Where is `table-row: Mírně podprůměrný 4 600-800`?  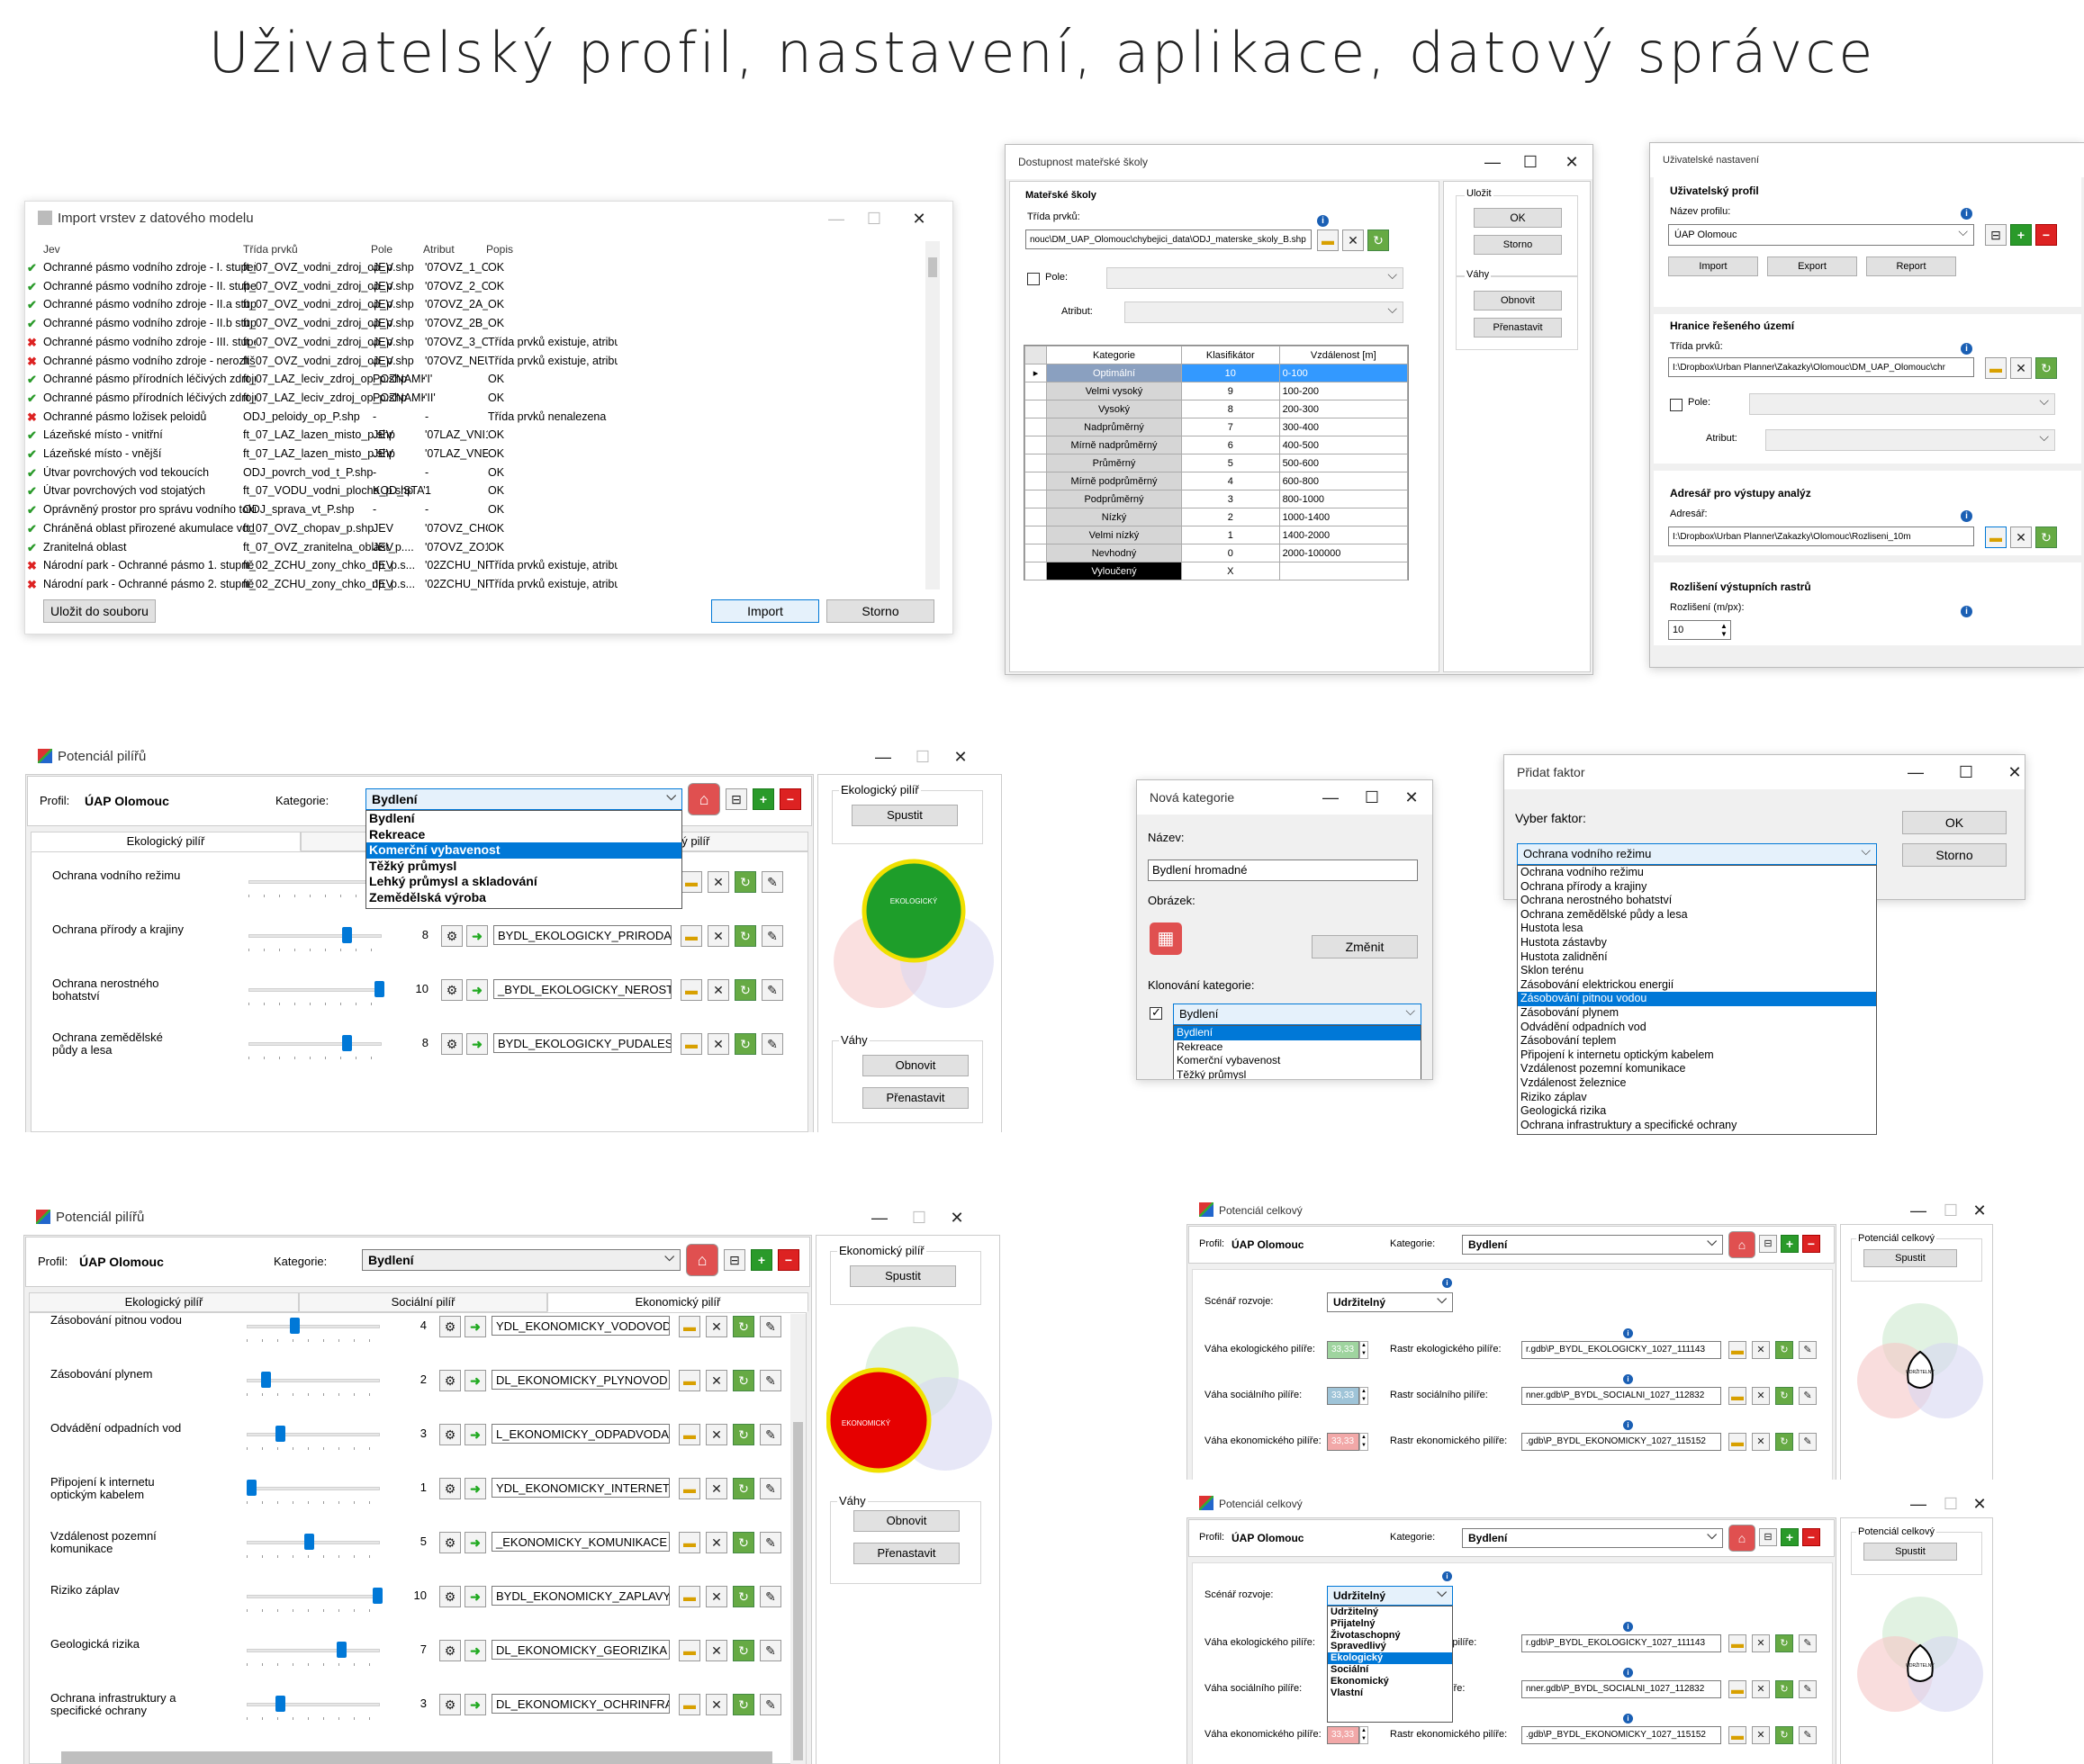 table-row: Mírně podprůměrný 4 600-800 is located at coordinates (1216, 481).